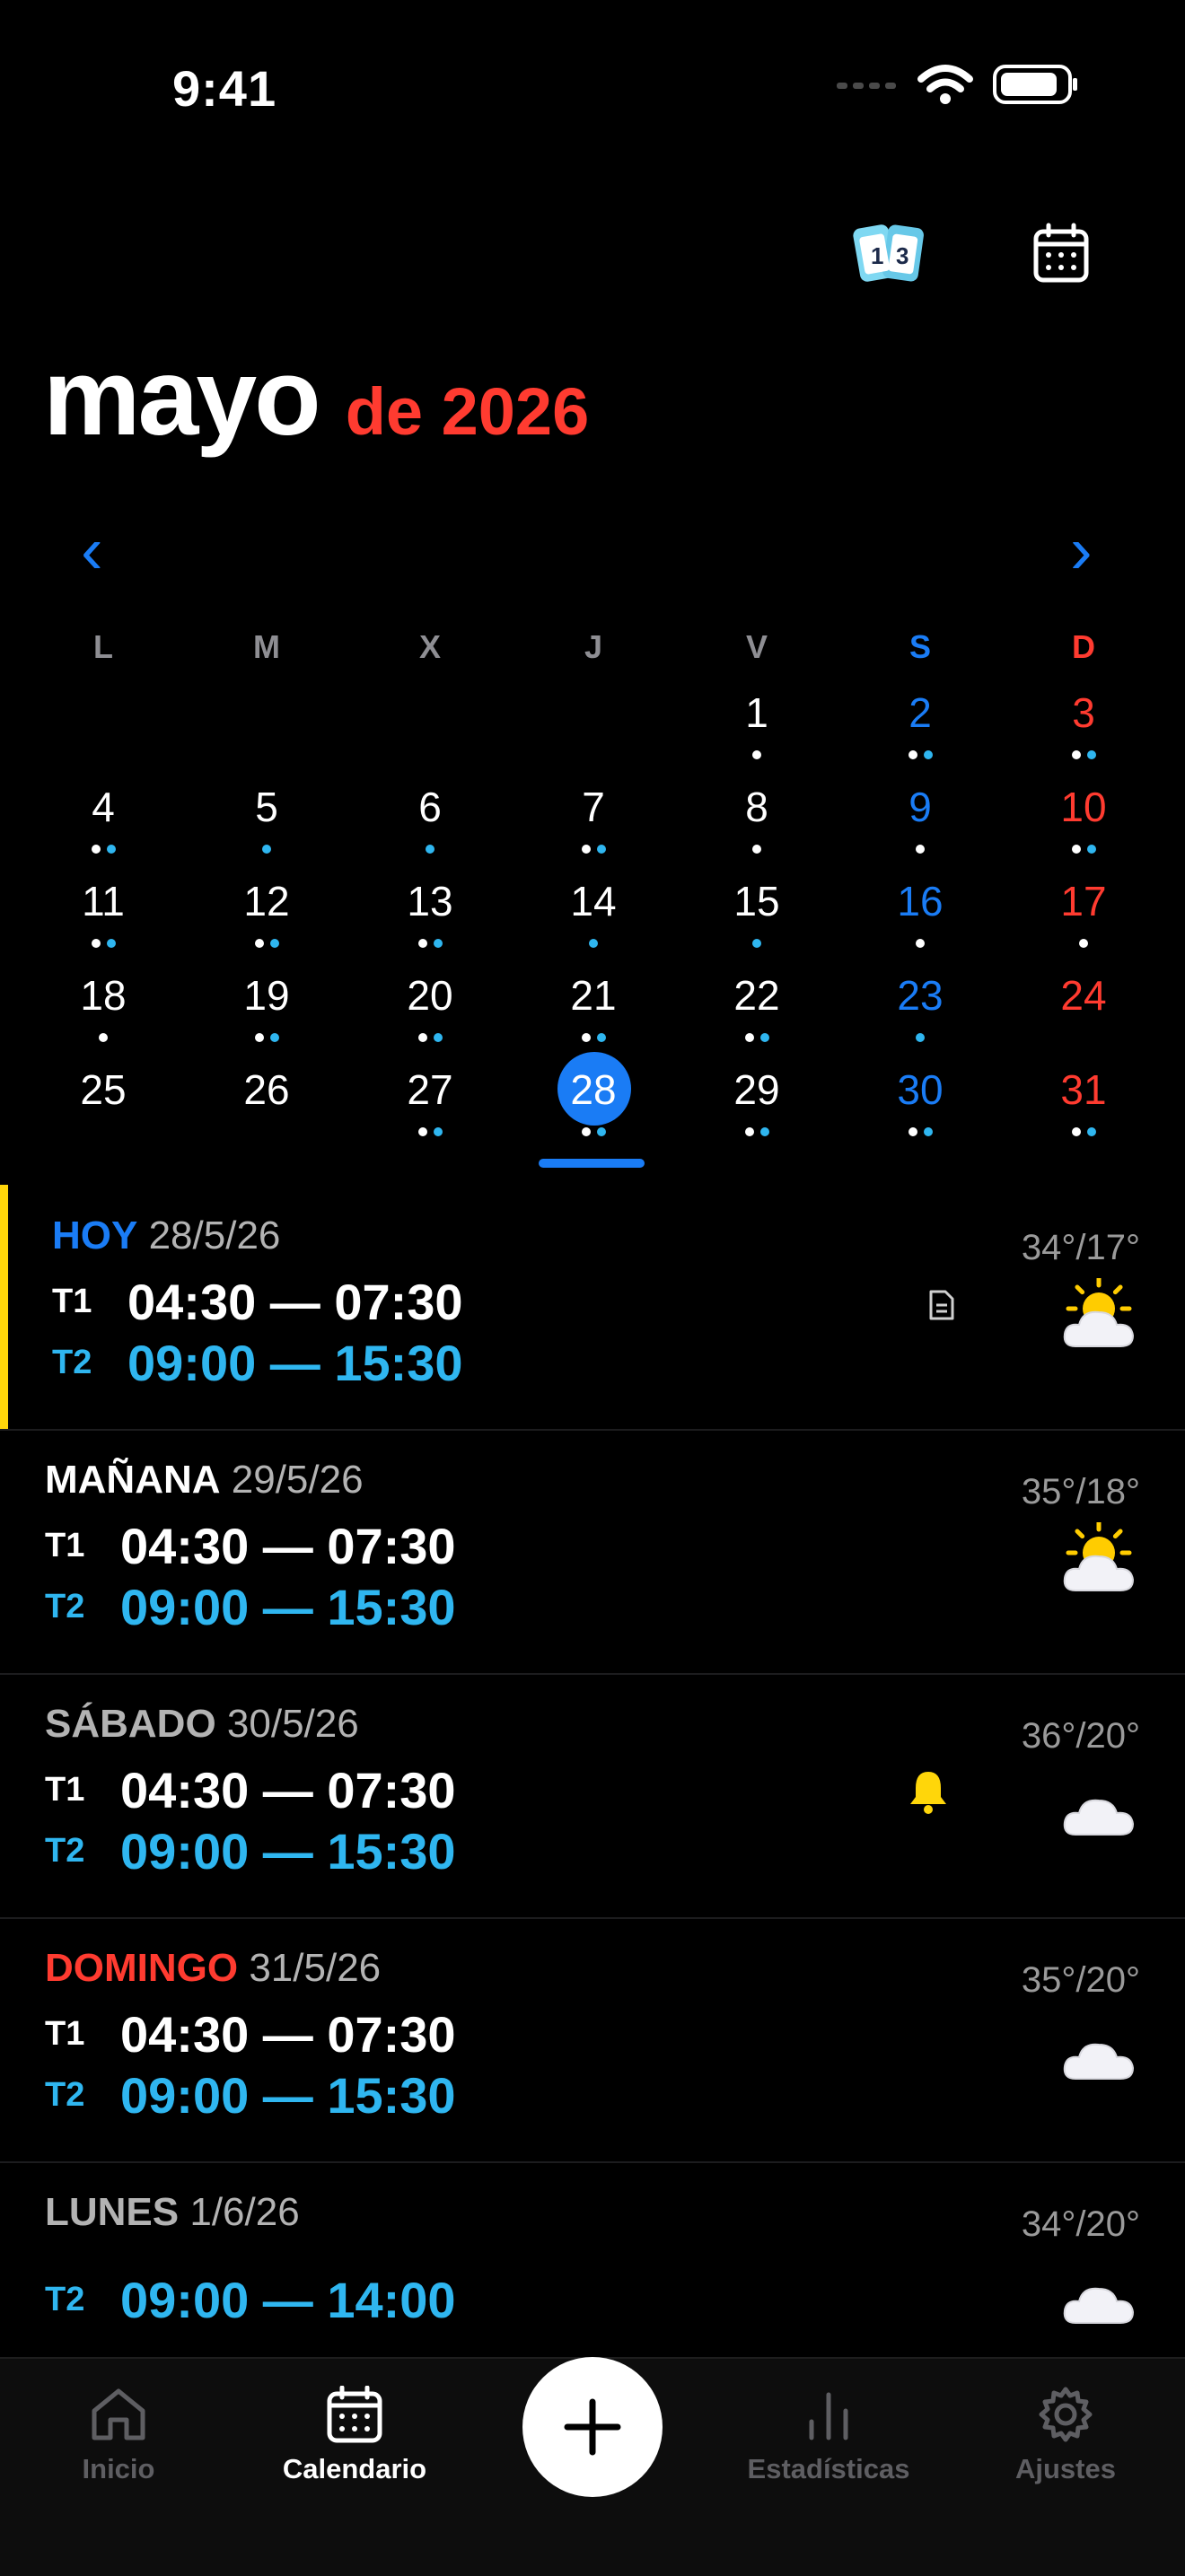  Describe the element at coordinates (467, 411) in the screenshot. I see `month-year: de 2026` at that location.